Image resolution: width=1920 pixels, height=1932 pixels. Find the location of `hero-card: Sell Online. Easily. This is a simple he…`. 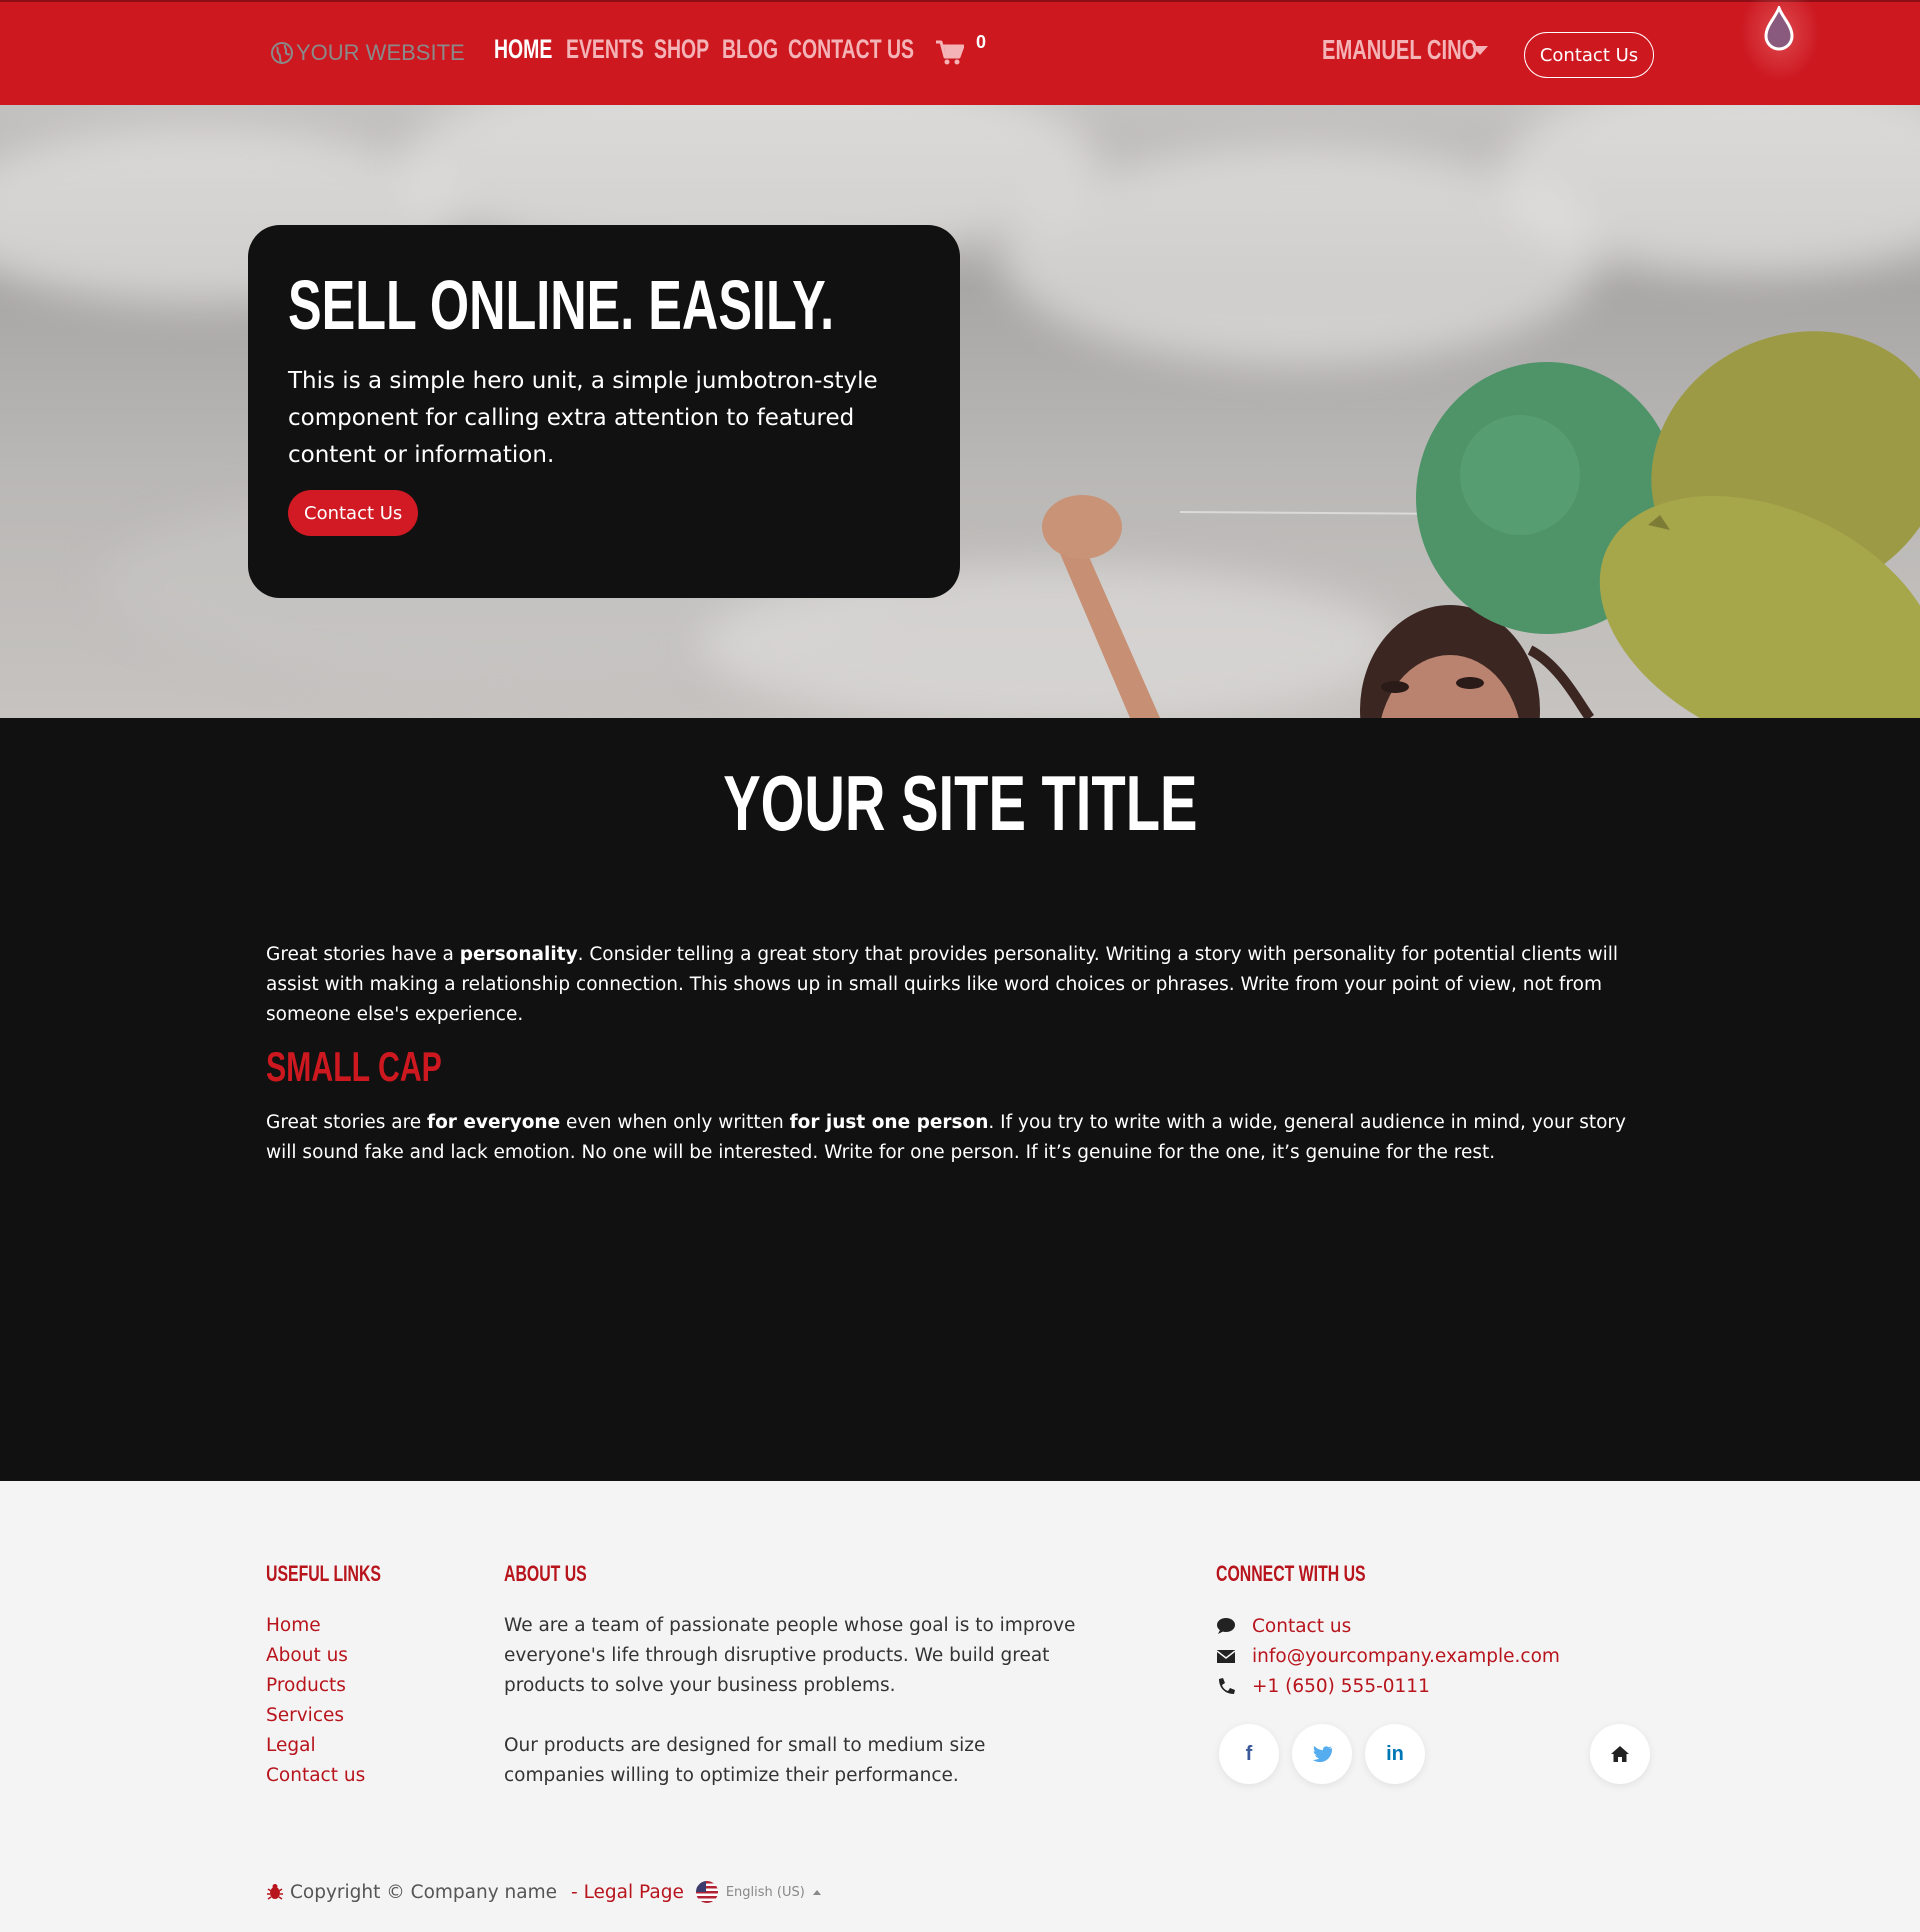

hero-card: Sell Online. Easily. This is a simple he… is located at coordinates (604, 411).